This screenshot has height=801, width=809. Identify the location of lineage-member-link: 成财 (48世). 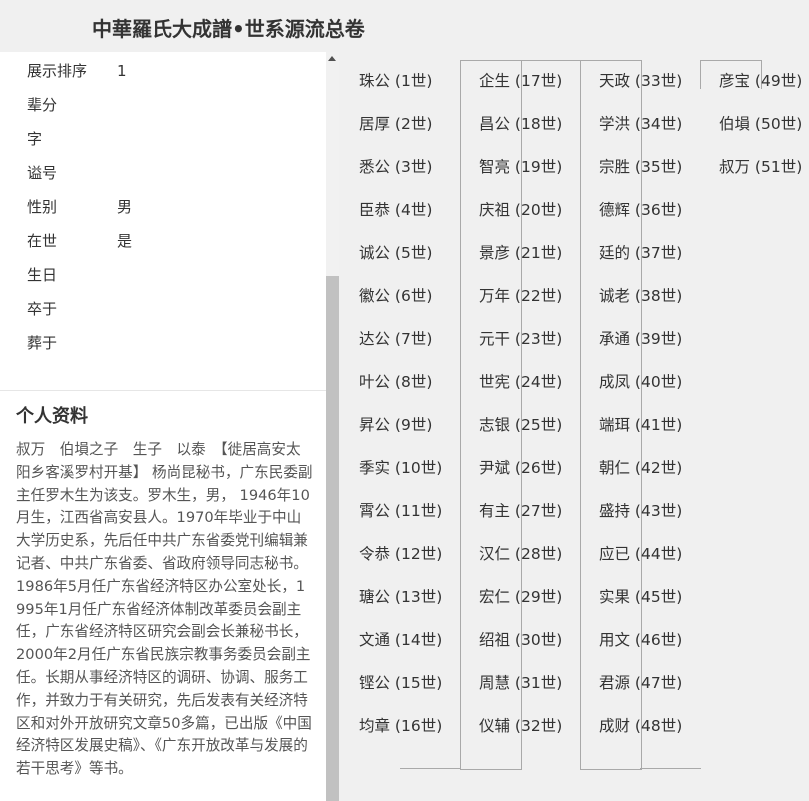
(640, 726).